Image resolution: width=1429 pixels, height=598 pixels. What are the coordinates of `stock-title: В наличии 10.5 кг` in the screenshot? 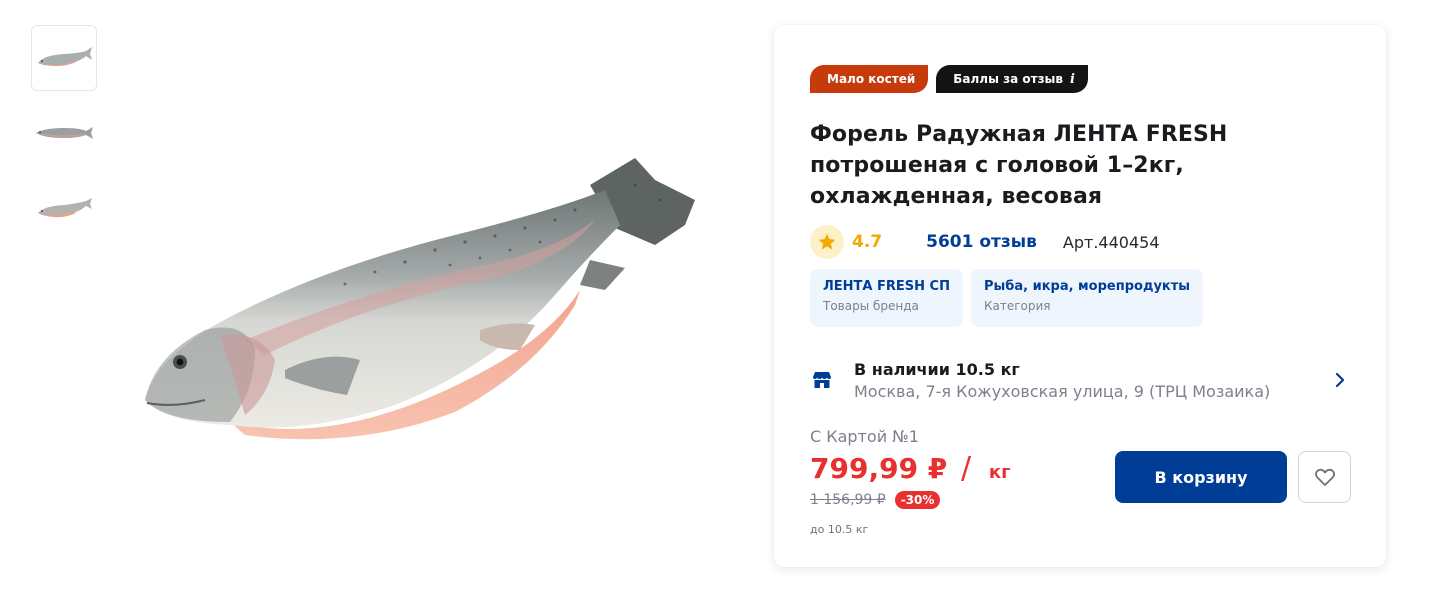 It's located at (937, 369).